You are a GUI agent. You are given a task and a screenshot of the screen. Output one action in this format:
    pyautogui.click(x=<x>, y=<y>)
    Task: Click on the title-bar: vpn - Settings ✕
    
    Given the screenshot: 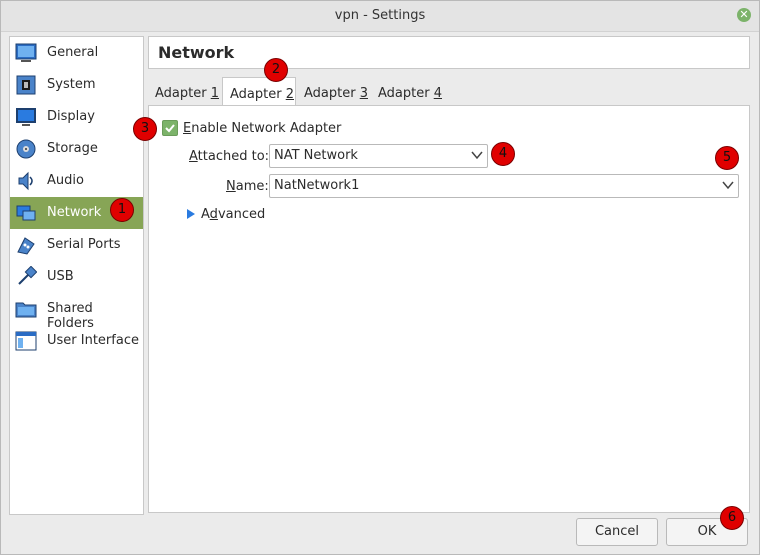 What is the action you would take?
    pyautogui.click(x=380, y=16)
    